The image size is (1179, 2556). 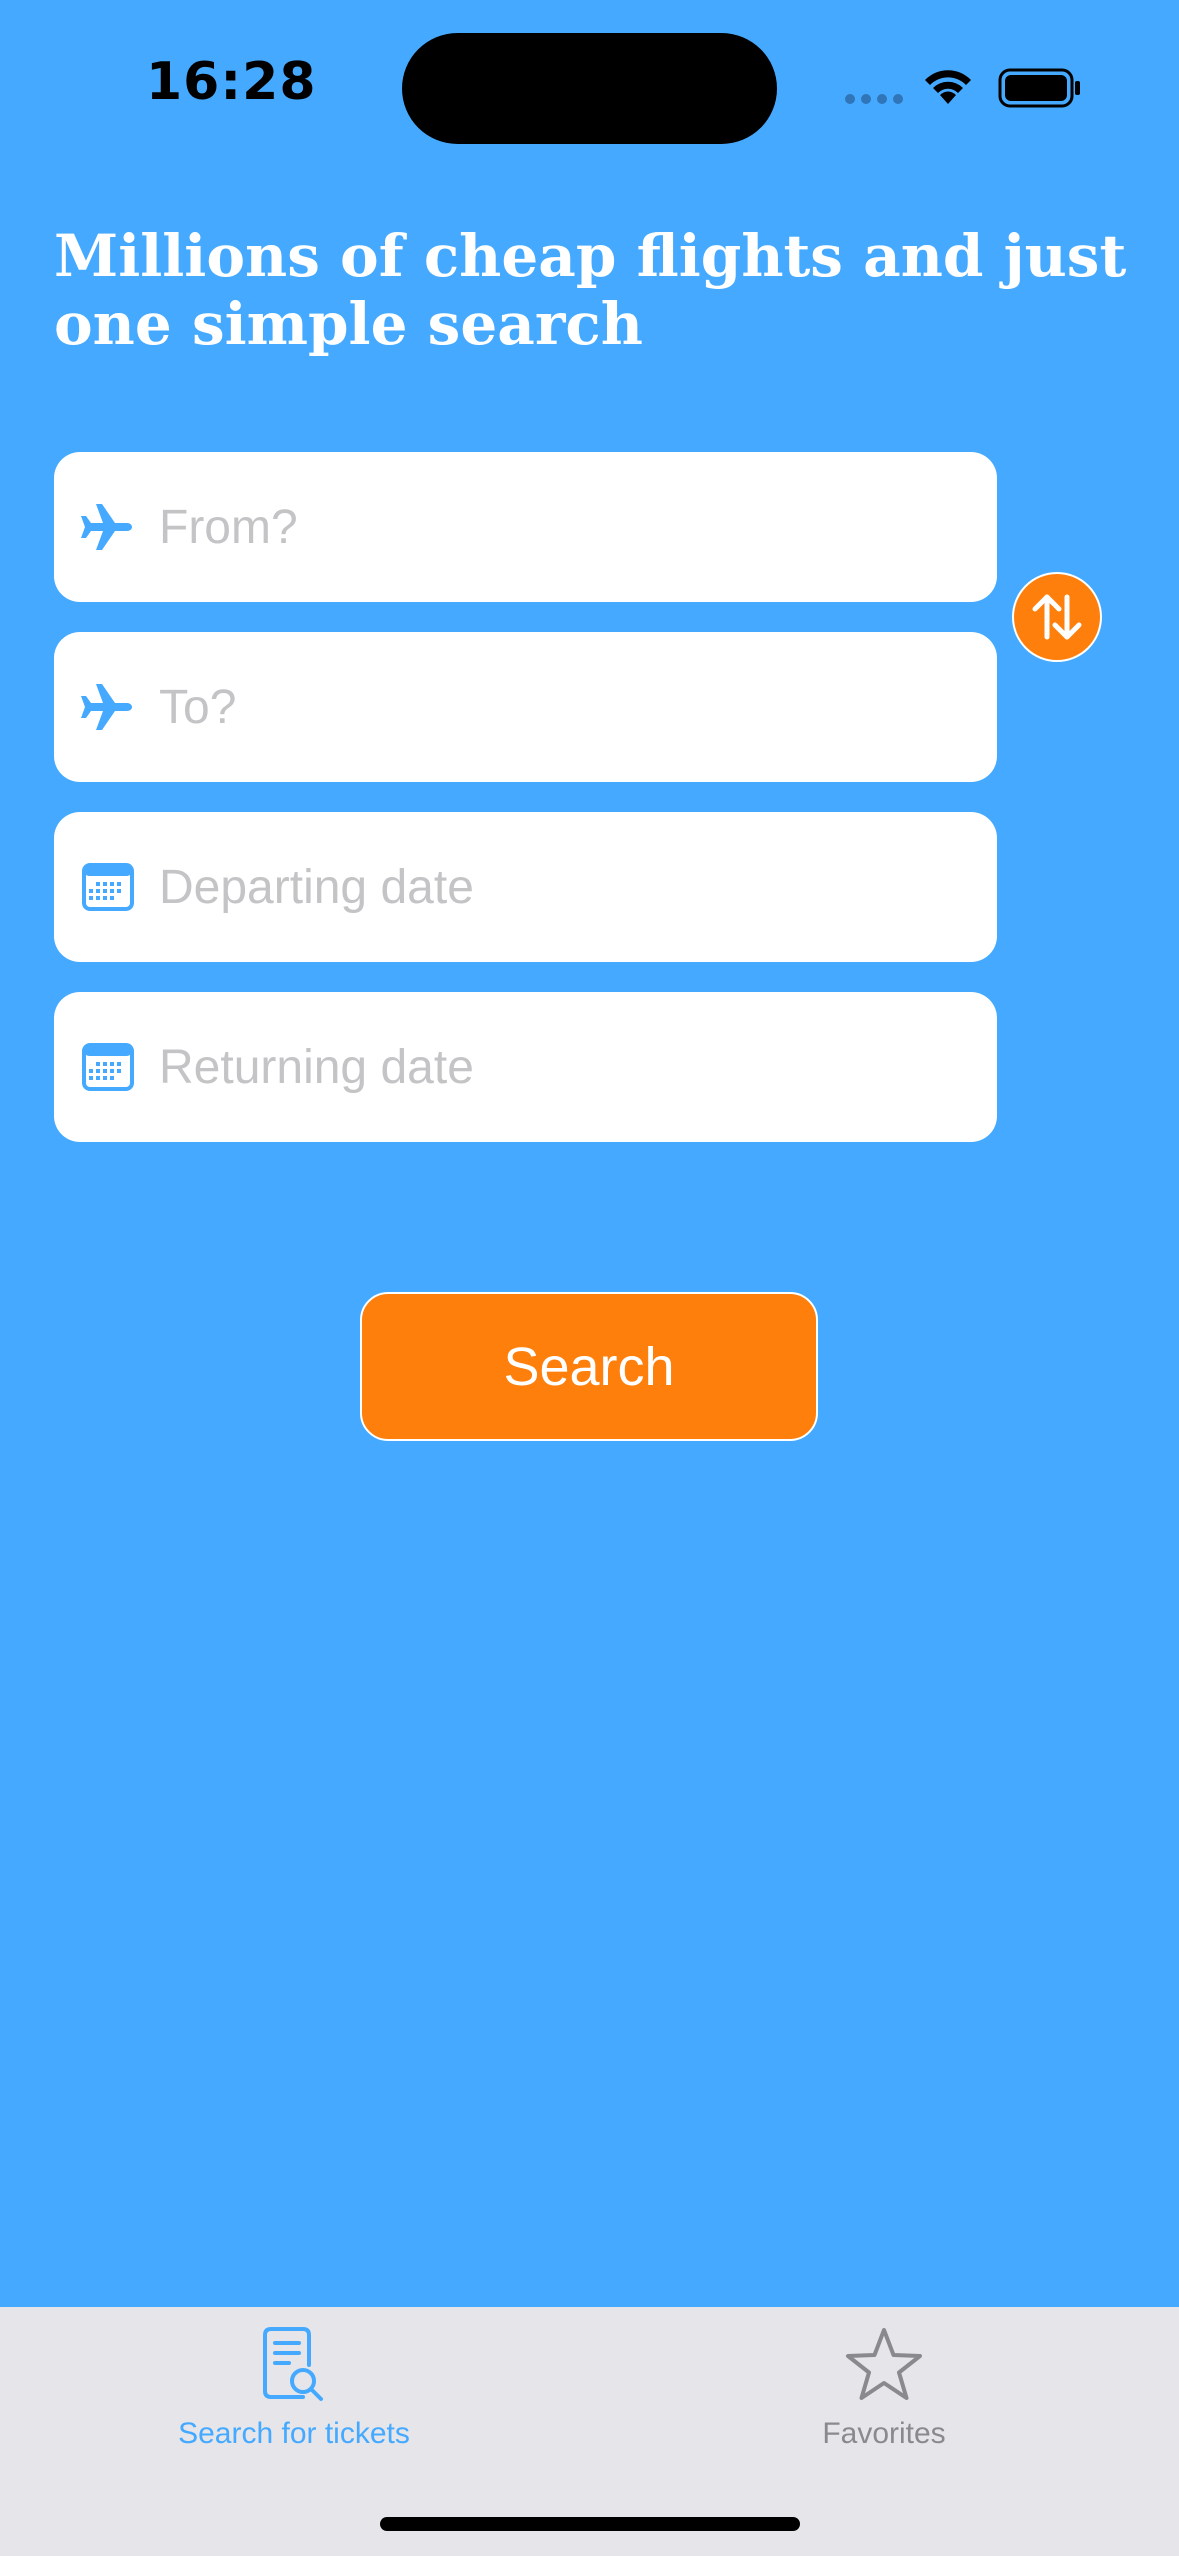 What do you see at coordinates (559, 707) in the screenshot?
I see `to-input` at bounding box center [559, 707].